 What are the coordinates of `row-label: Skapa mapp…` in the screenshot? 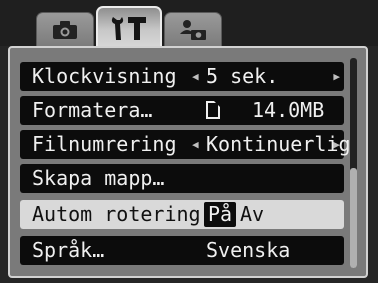 It's located at (98, 178).